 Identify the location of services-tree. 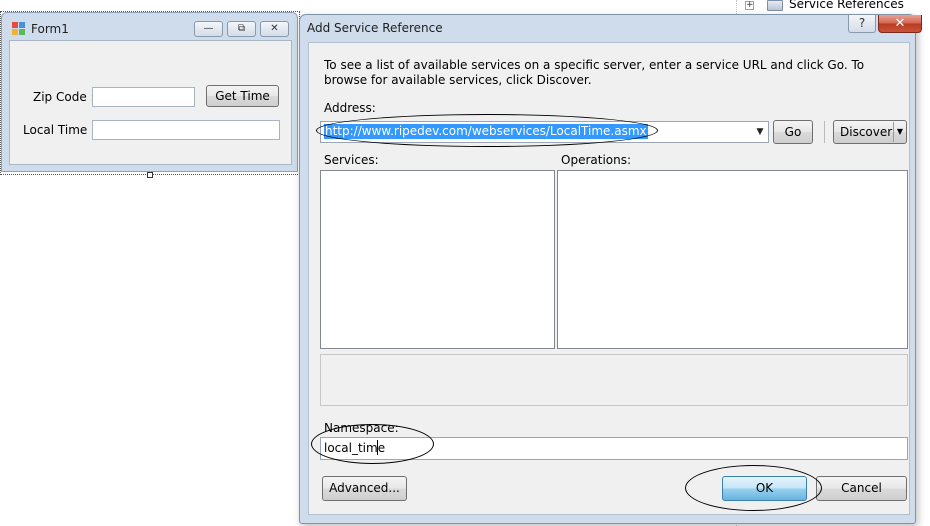
(437, 259).